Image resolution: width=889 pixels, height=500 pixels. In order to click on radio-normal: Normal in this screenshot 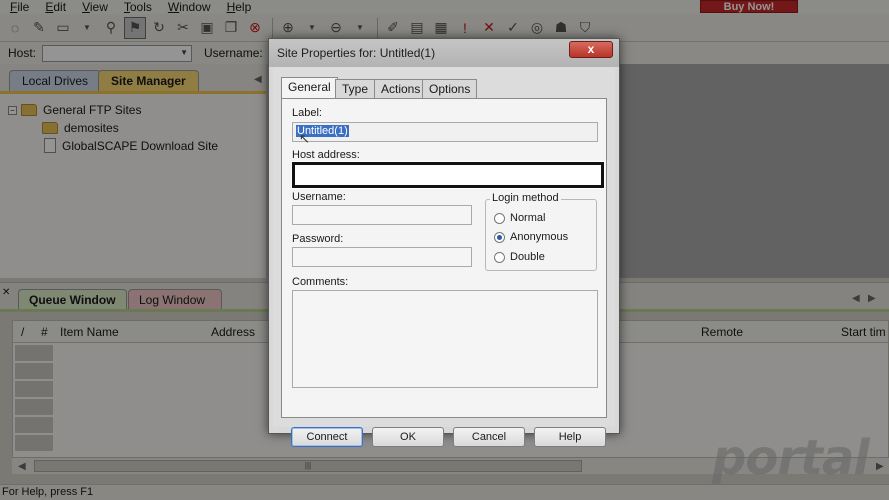, I will do `click(519, 218)`.